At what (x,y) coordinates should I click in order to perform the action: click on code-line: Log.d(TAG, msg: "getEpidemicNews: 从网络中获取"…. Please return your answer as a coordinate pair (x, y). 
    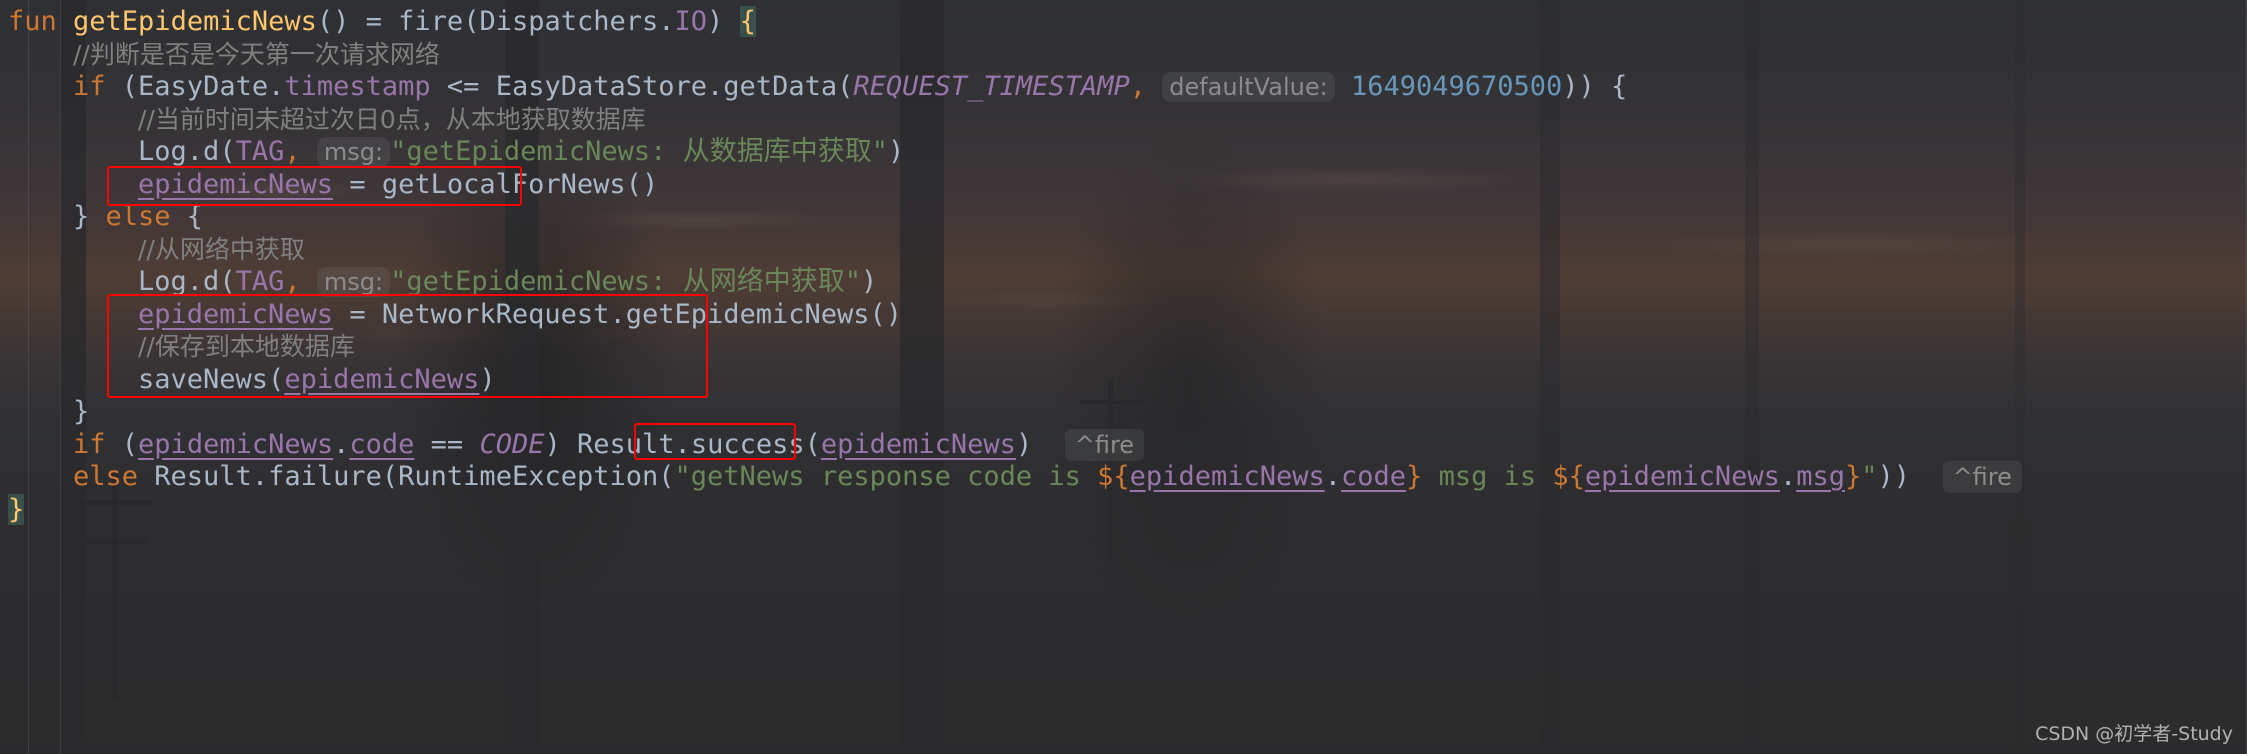
    Looking at the image, I should click on (1123, 282).